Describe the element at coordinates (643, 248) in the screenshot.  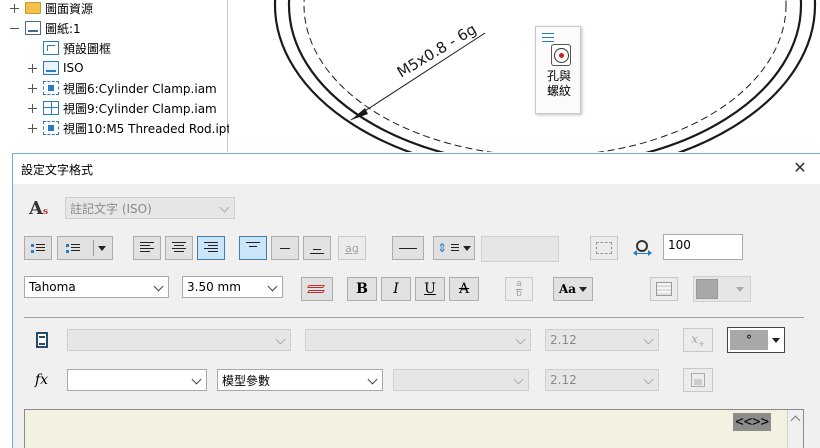
I see `width-scale-icon` at that location.